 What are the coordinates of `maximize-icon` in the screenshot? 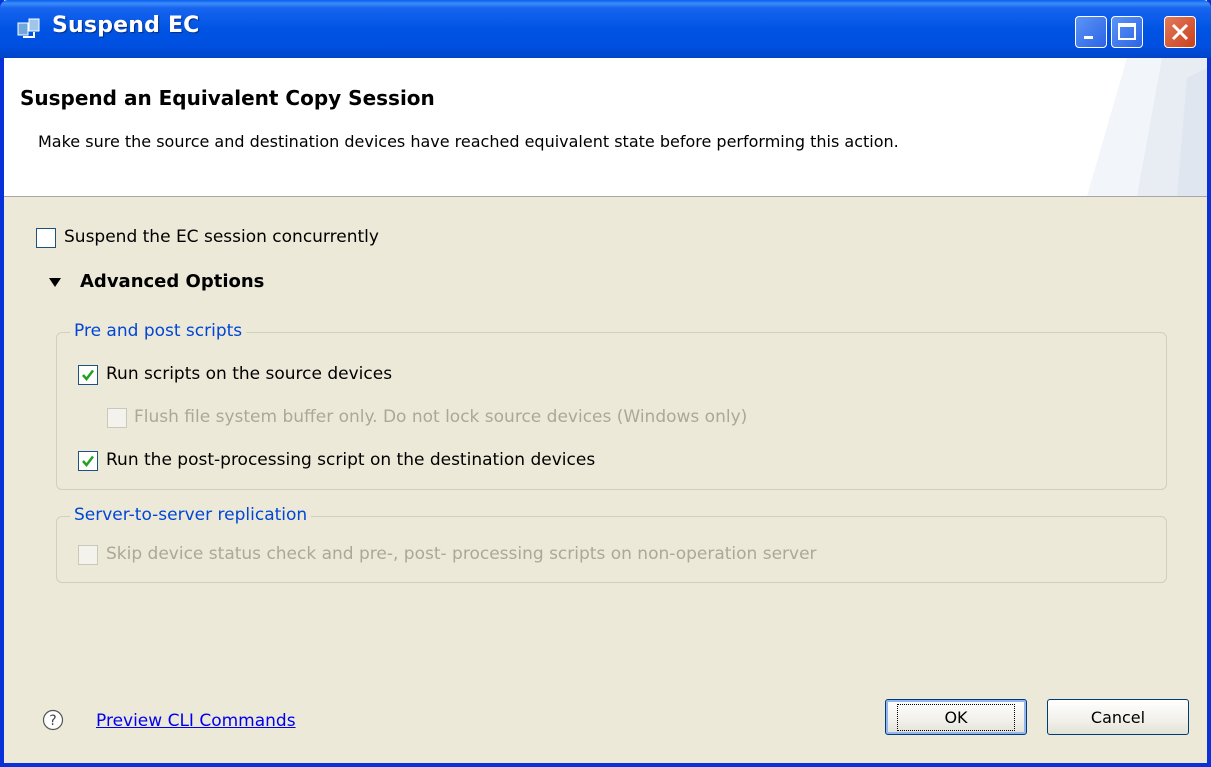 It's located at (1127, 31).